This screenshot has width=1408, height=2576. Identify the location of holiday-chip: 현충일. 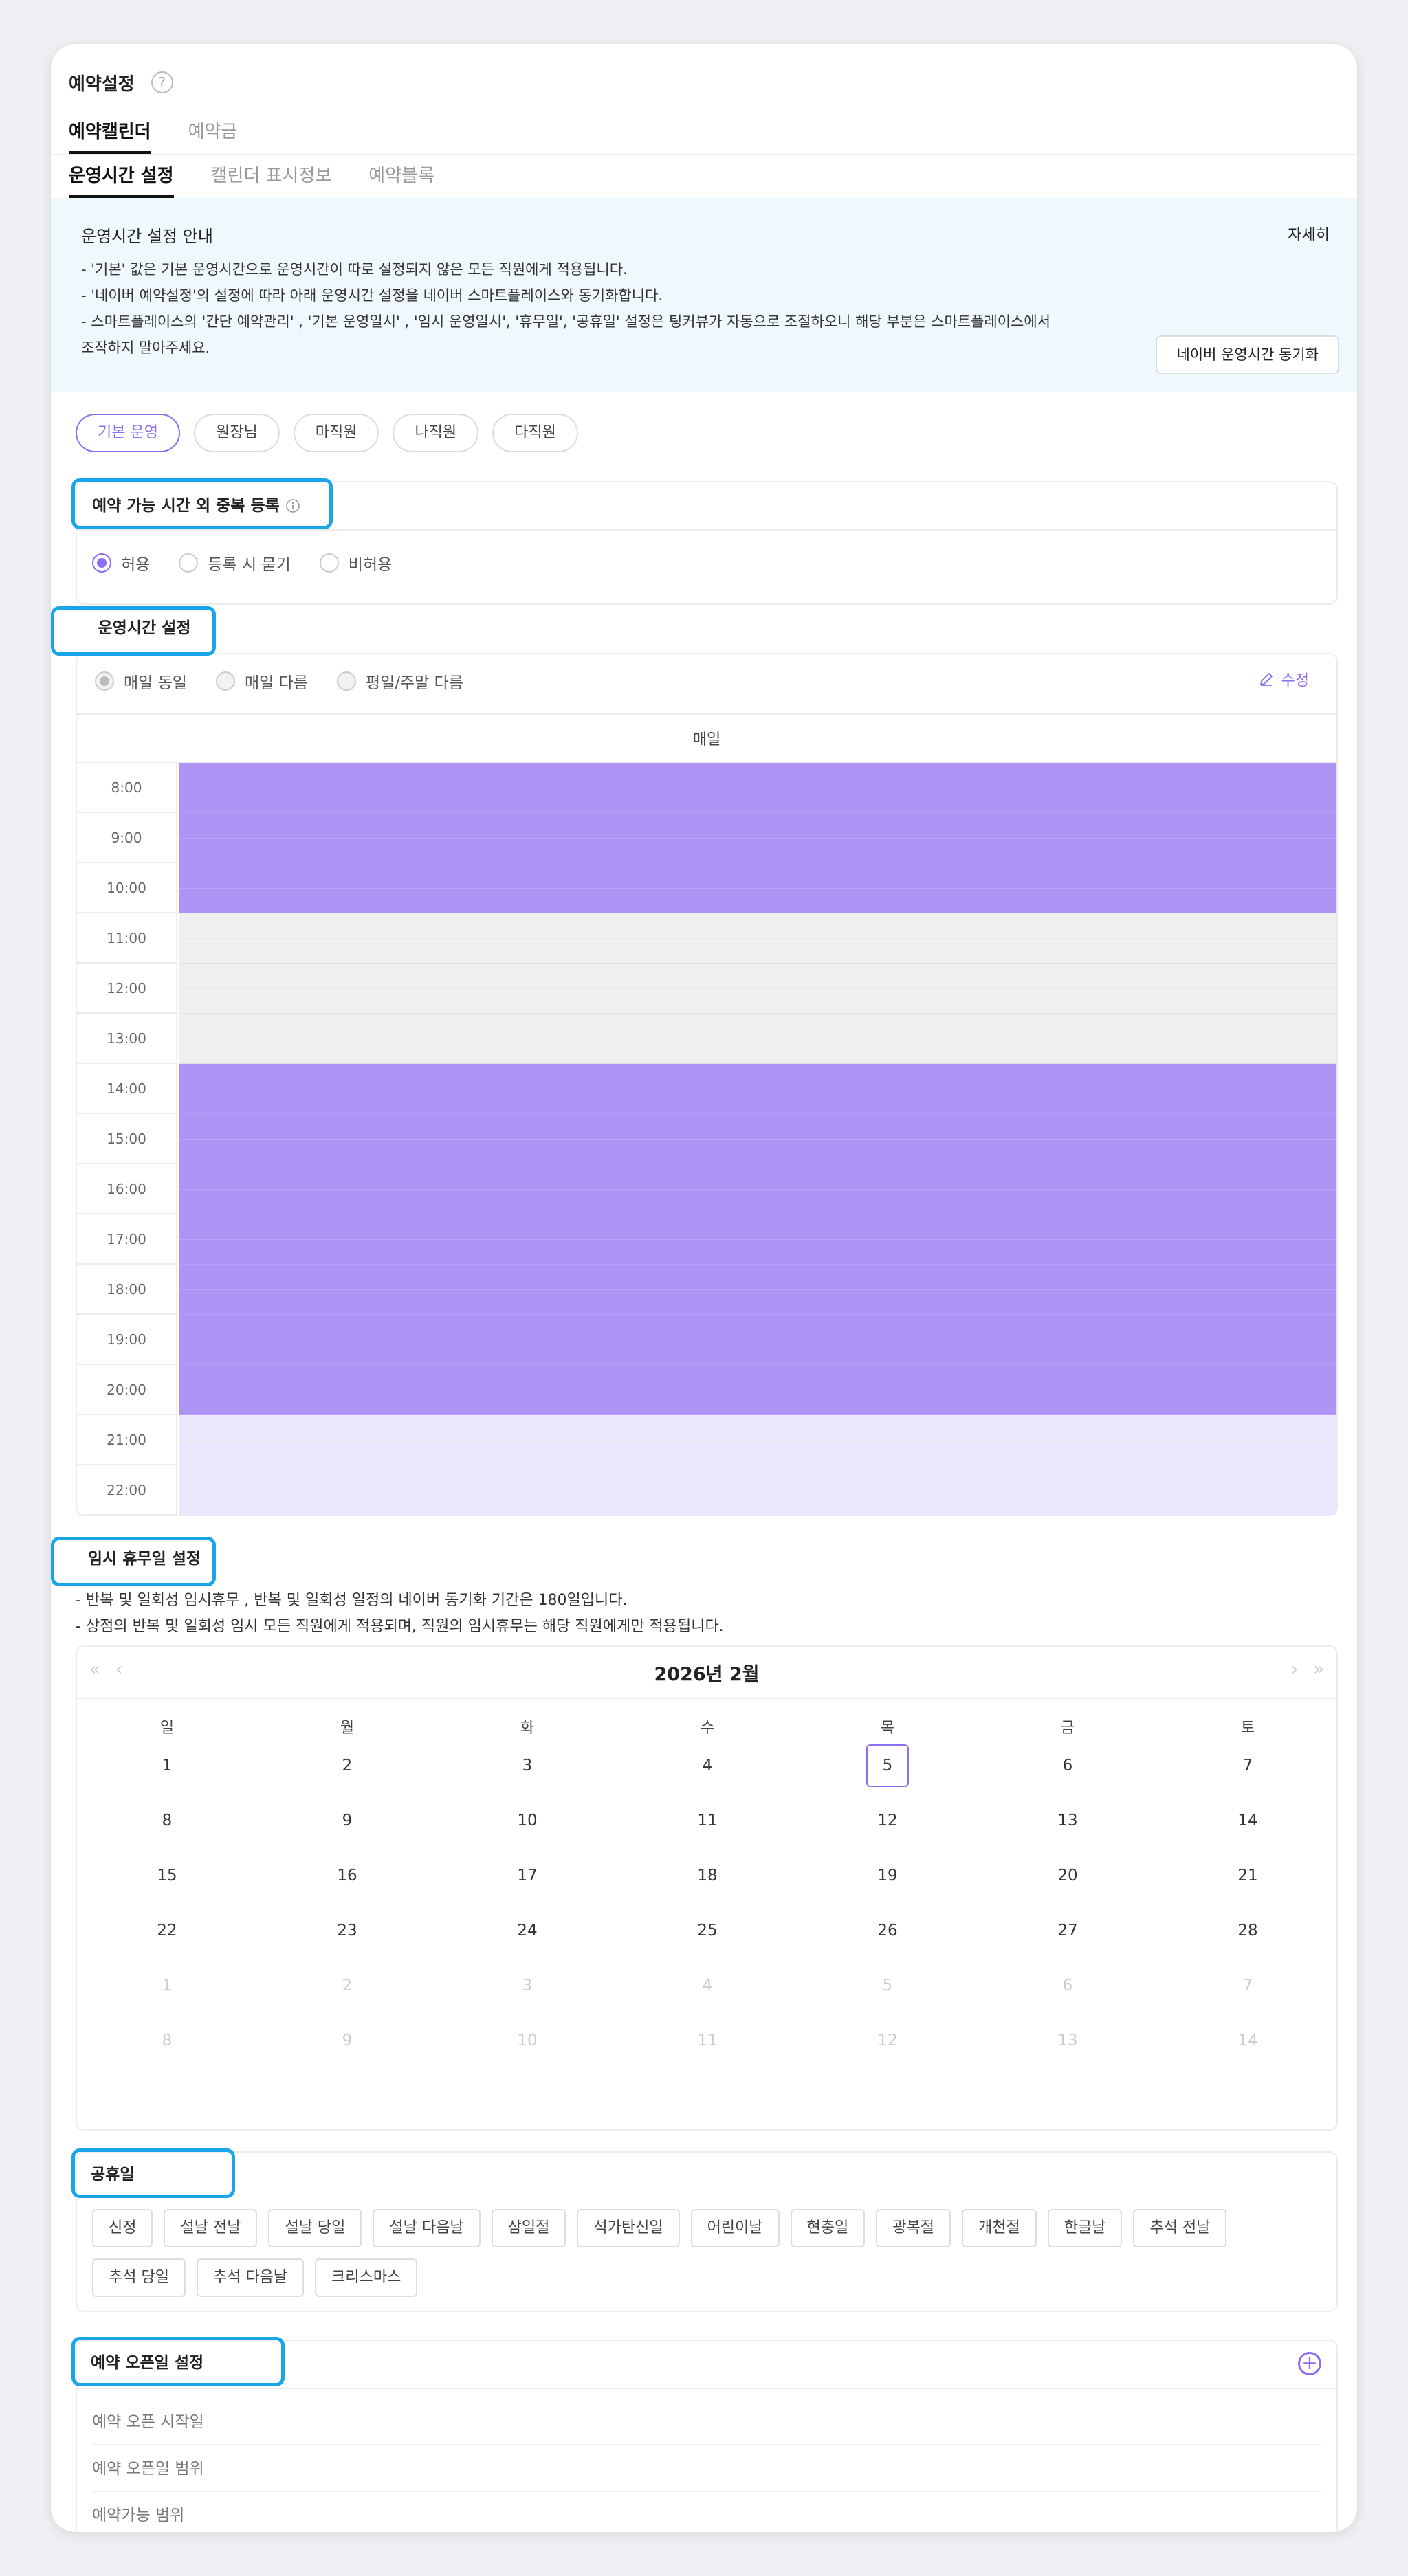
(828, 2228).